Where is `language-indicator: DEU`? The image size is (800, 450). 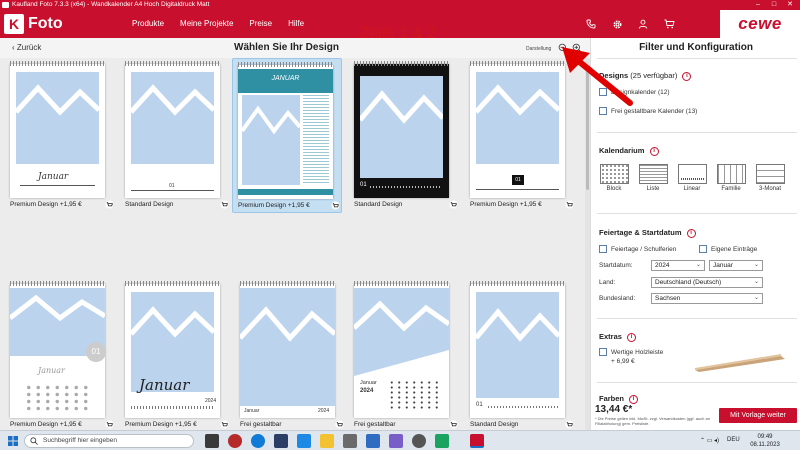 language-indicator: DEU is located at coordinates (733, 440).